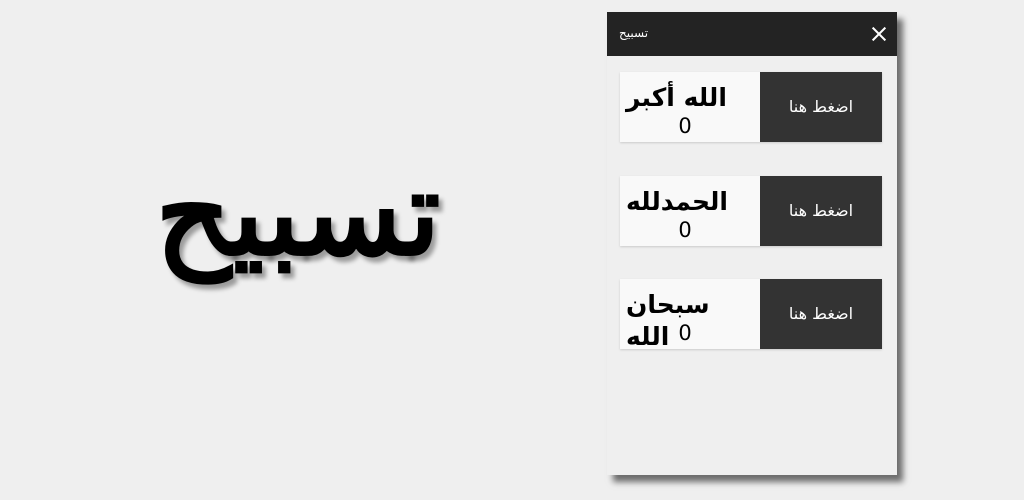 The image size is (1024, 500). I want to click on app-title: تسبيح, so click(634, 33).